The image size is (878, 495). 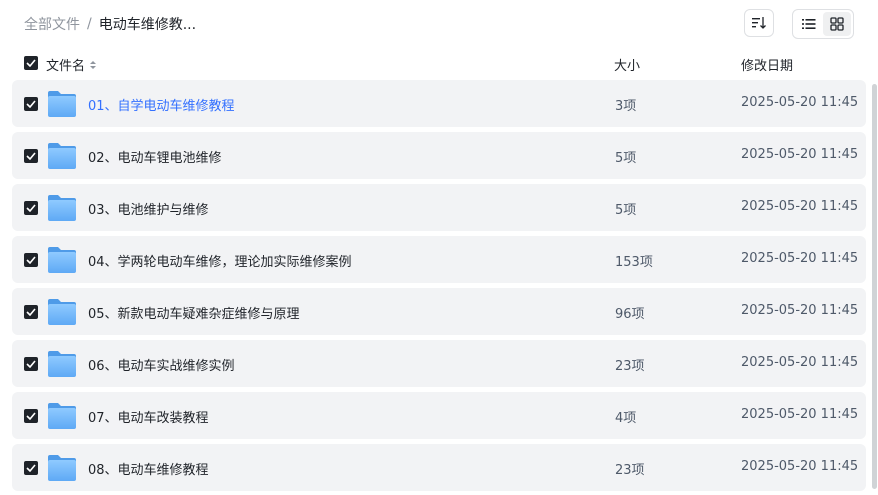 I want to click on table-row: 08、电动车维修教程 23项 2025-05-20 11:45, so click(x=439, y=467).